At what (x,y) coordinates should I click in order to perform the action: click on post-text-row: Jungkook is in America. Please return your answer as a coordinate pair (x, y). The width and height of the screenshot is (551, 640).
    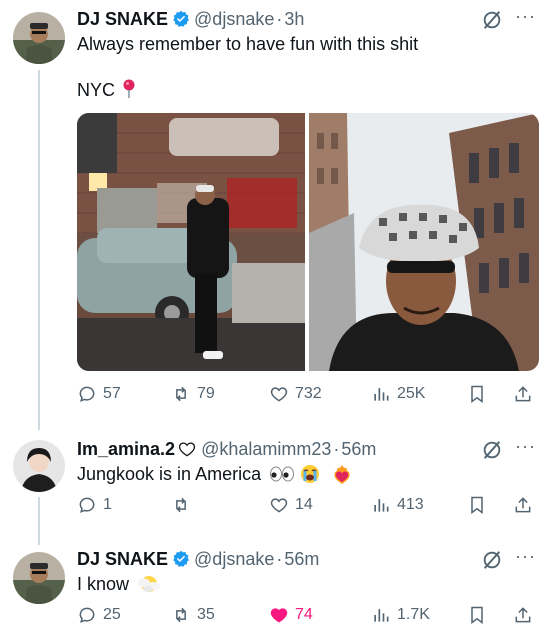
    Looking at the image, I should click on (215, 474).